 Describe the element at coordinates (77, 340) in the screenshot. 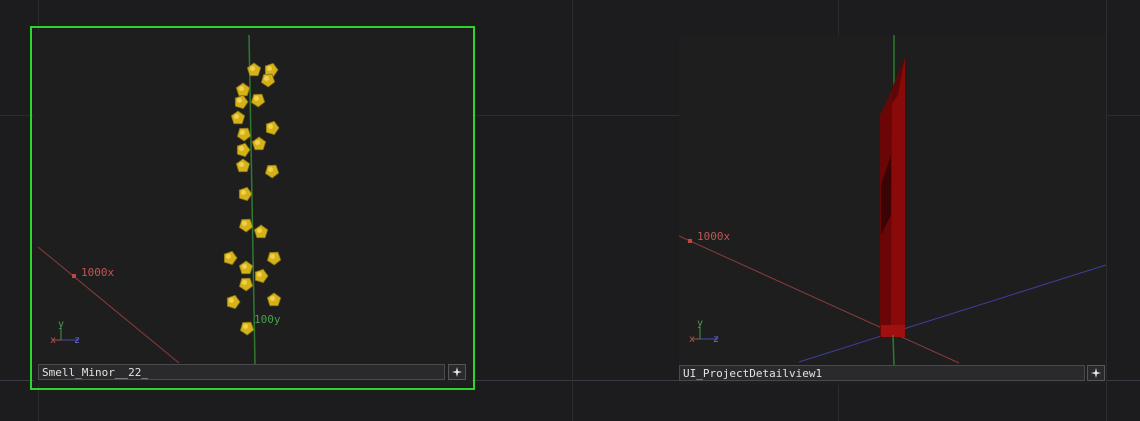

I see `gizmo-z-label: z` at that location.